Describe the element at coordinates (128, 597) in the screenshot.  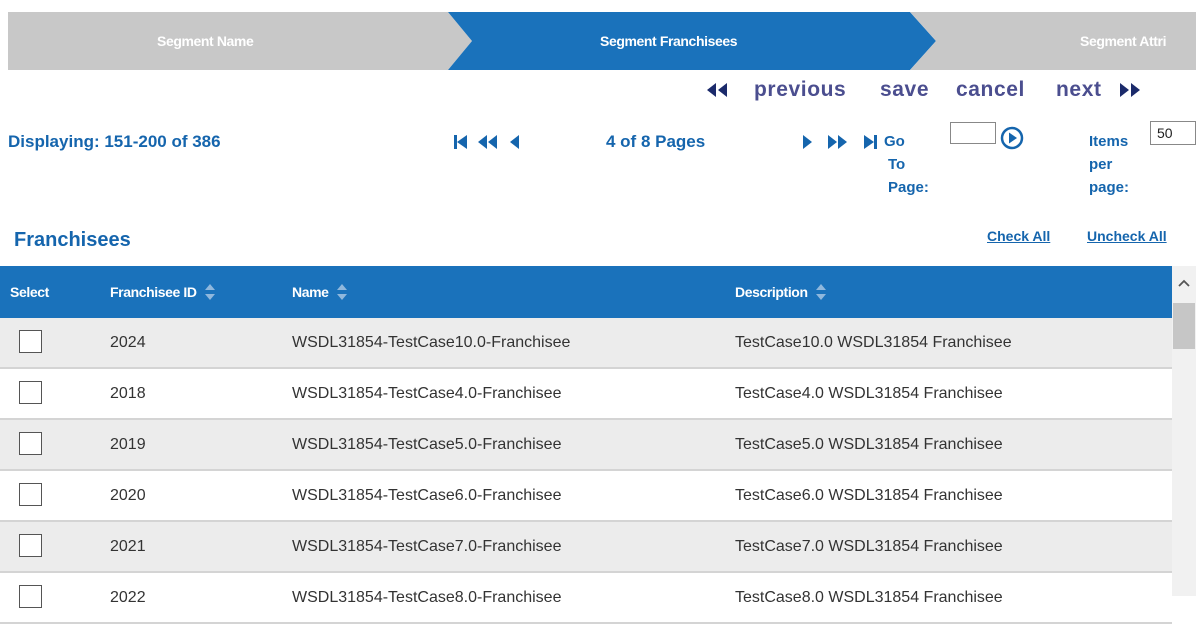
I see `franchisee-id-cell: 2022` at that location.